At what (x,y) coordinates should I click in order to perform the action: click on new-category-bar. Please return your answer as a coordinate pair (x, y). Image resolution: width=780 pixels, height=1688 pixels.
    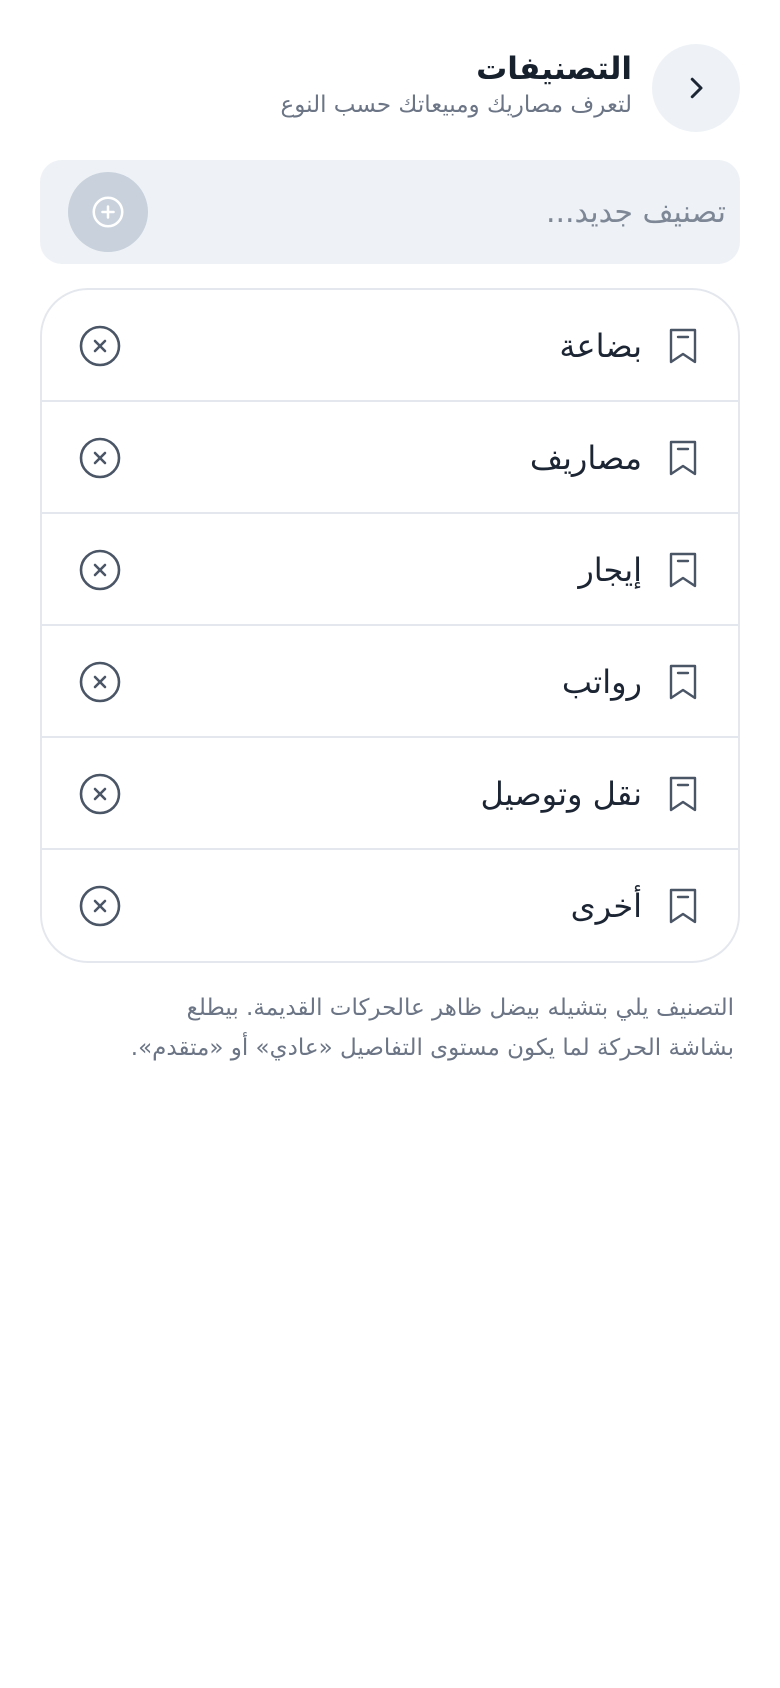
    Looking at the image, I should click on (390, 212).